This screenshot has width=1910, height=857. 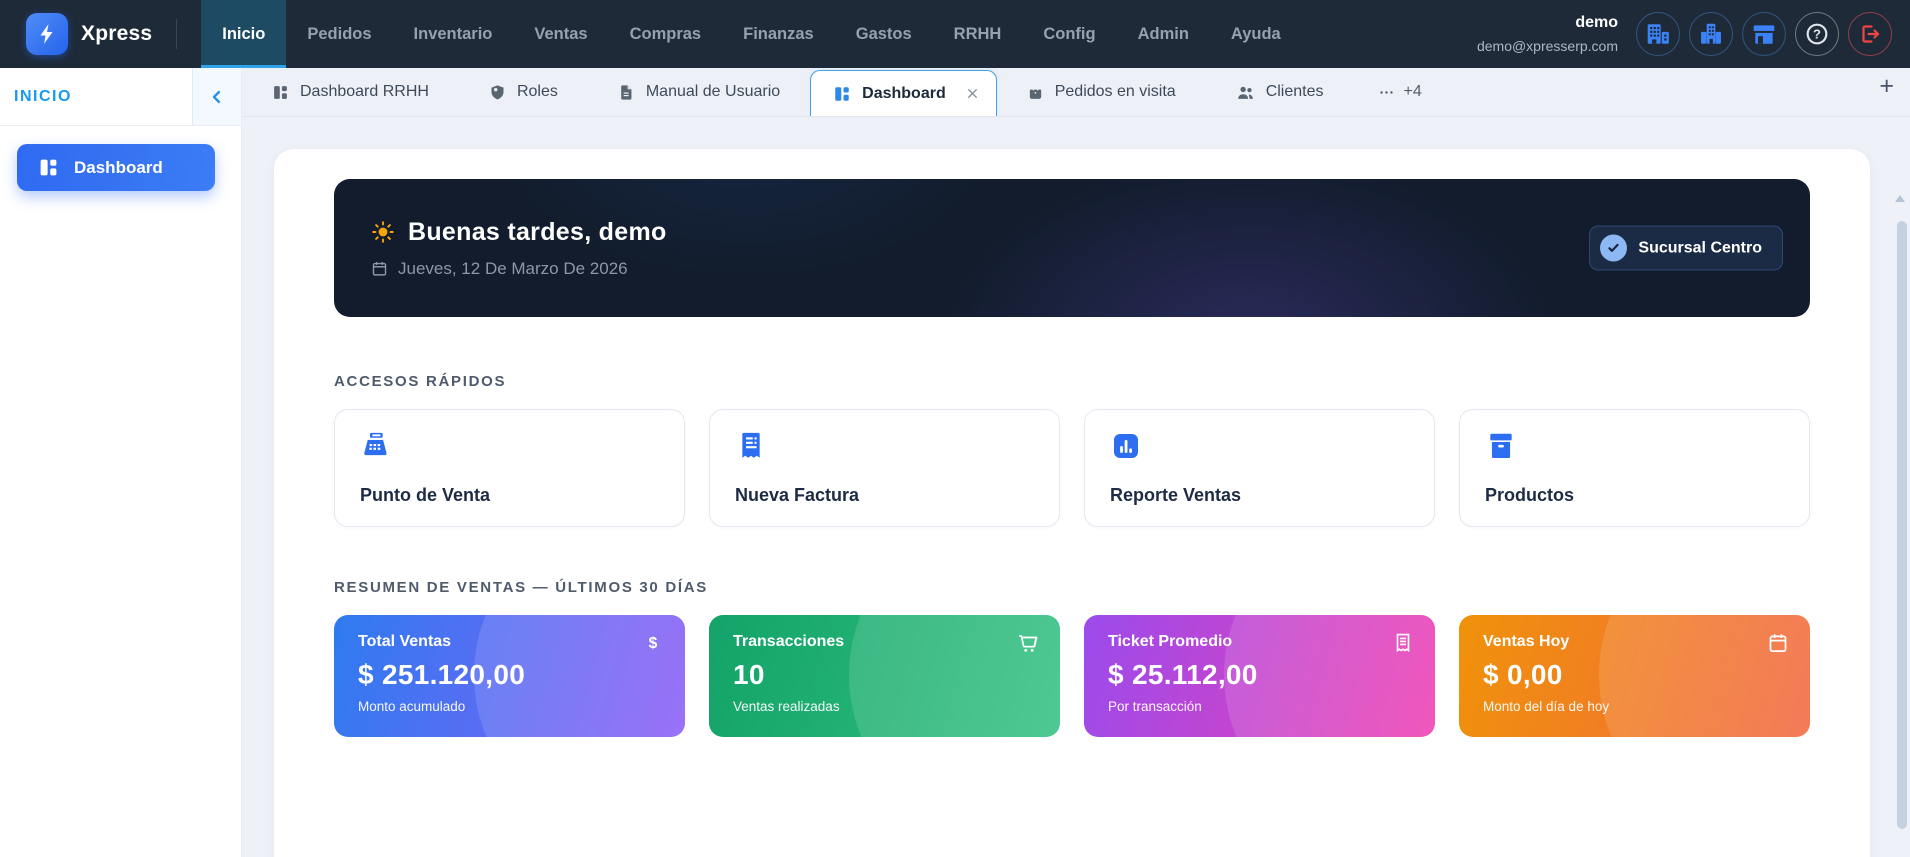 I want to click on nav-item-config: Config, so click(x=1069, y=34).